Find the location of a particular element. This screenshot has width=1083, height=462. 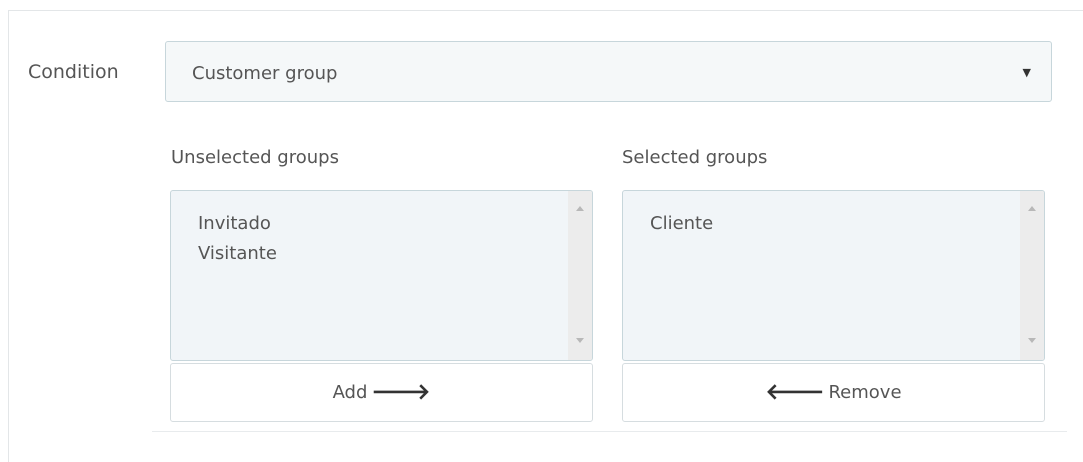

unselected-scrollbar is located at coordinates (580, 275).